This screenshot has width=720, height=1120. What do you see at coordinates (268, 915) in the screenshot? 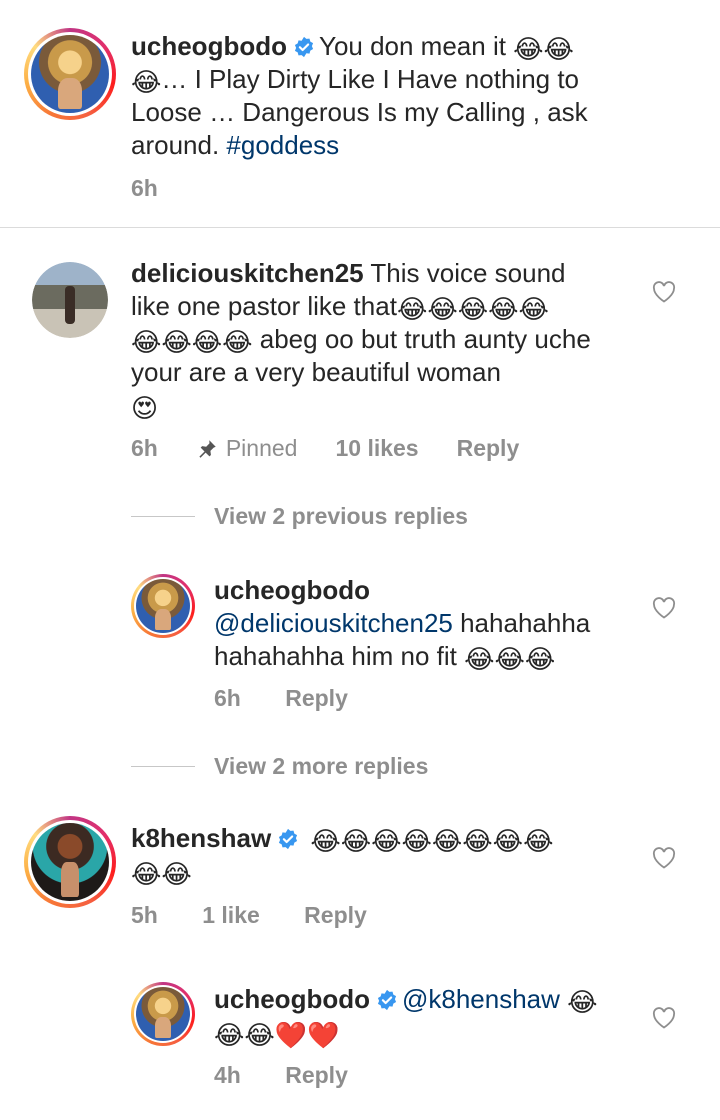
I see `comment2-meta: 5h 1 like Reply` at bounding box center [268, 915].